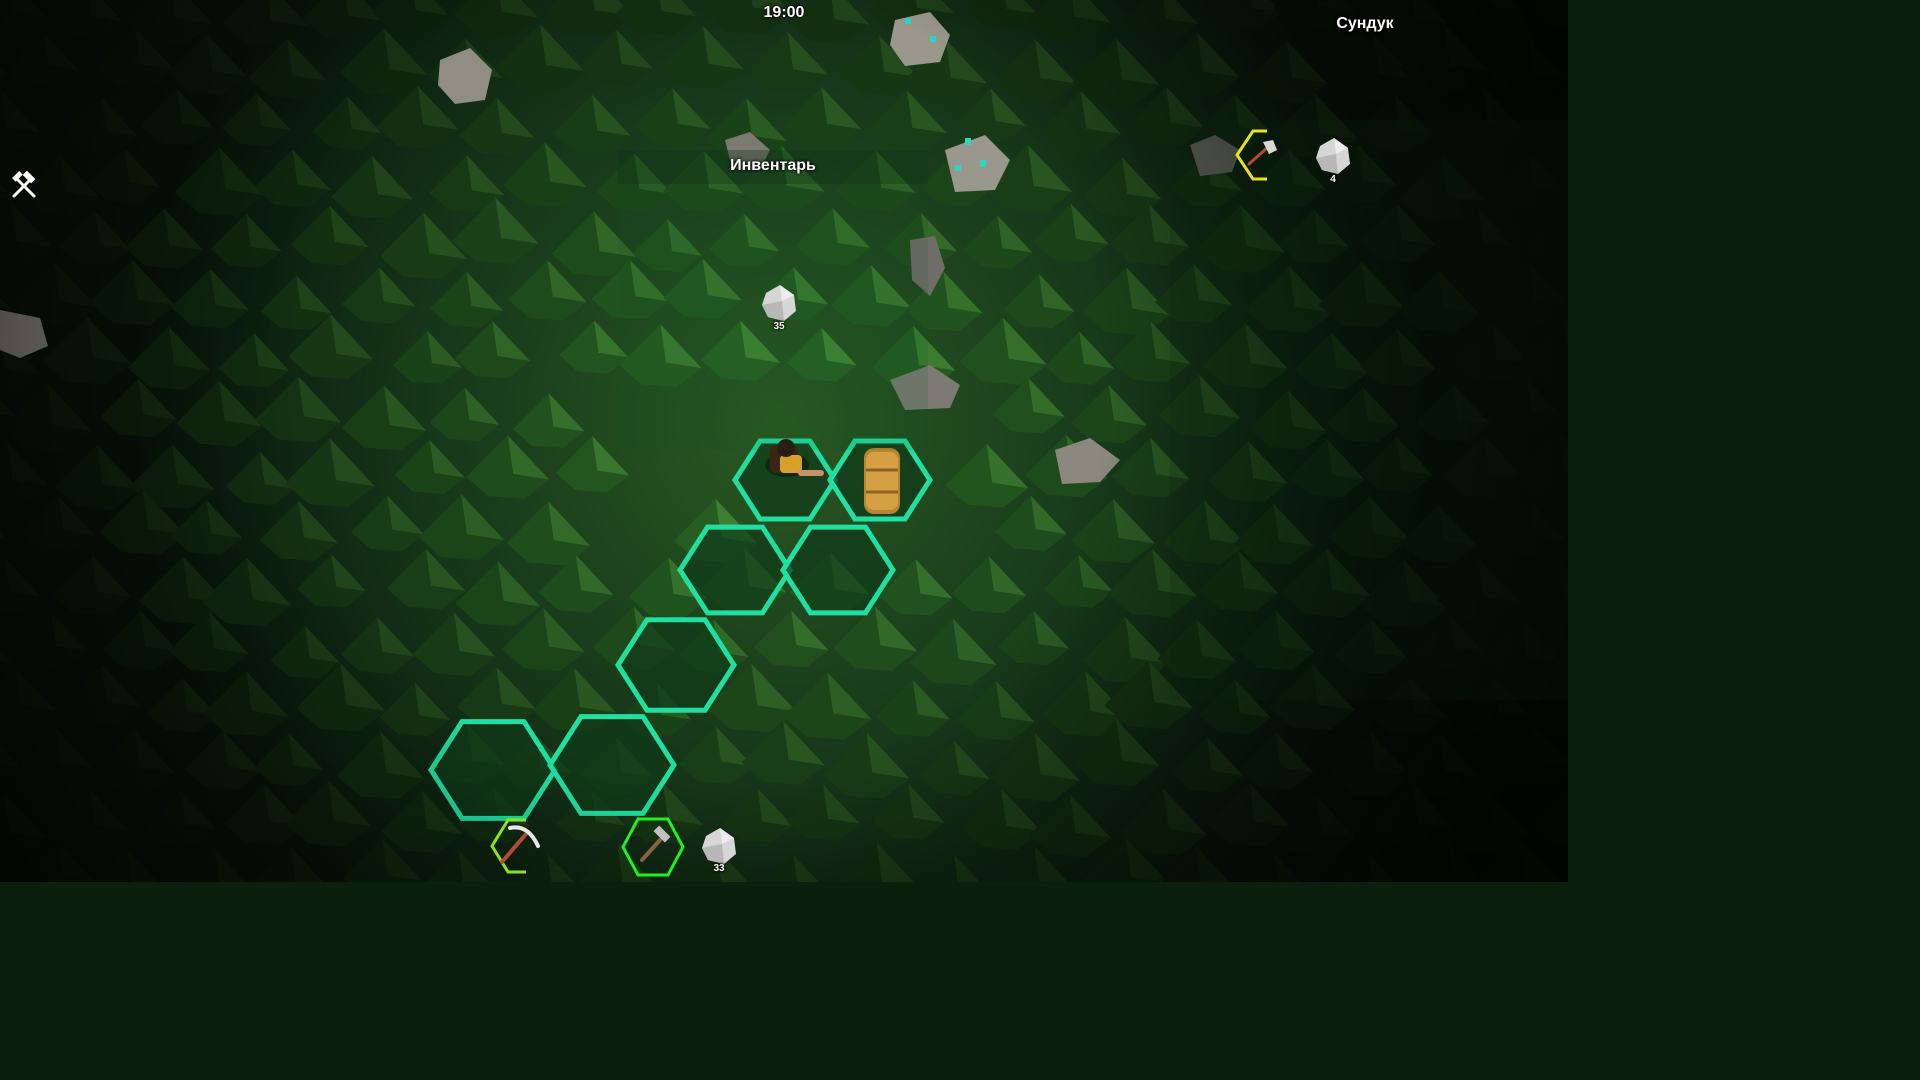 This screenshot has width=1920, height=1080. What do you see at coordinates (779, 326) in the screenshot?
I see `item-count: 35` at bounding box center [779, 326].